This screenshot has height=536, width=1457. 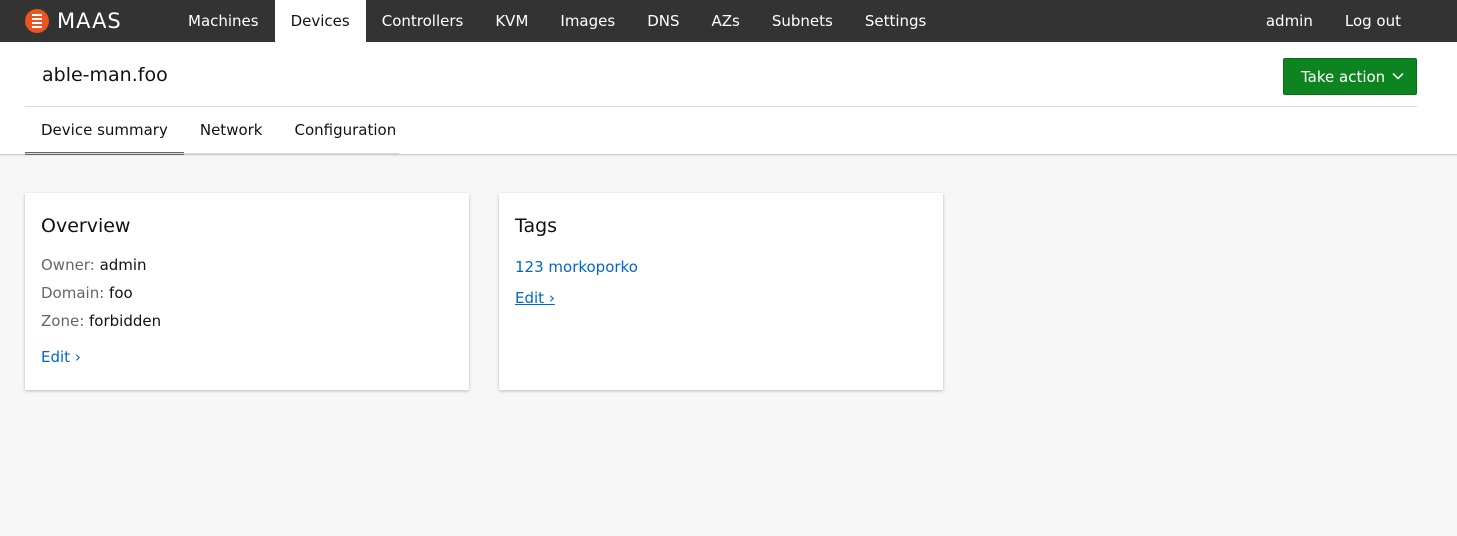 What do you see at coordinates (725, 21) in the screenshot?
I see `nav-azs: AZs` at bounding box center [725, 21].